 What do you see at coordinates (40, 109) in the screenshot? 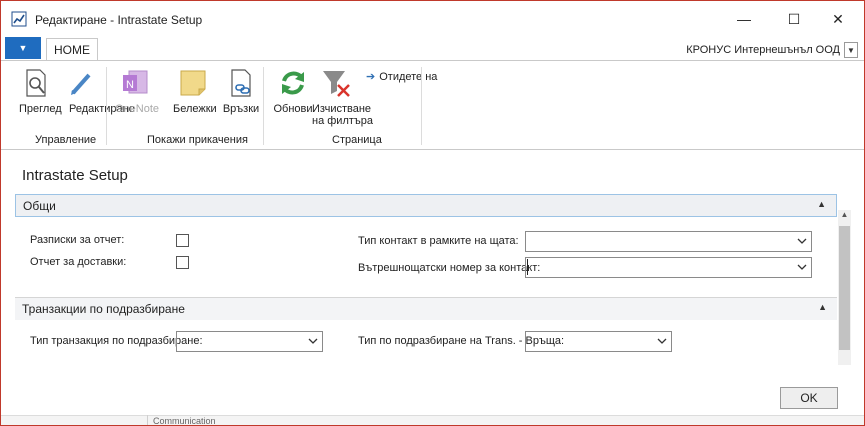
I see `view-label: Преглед` at bounding box center [40, 109].